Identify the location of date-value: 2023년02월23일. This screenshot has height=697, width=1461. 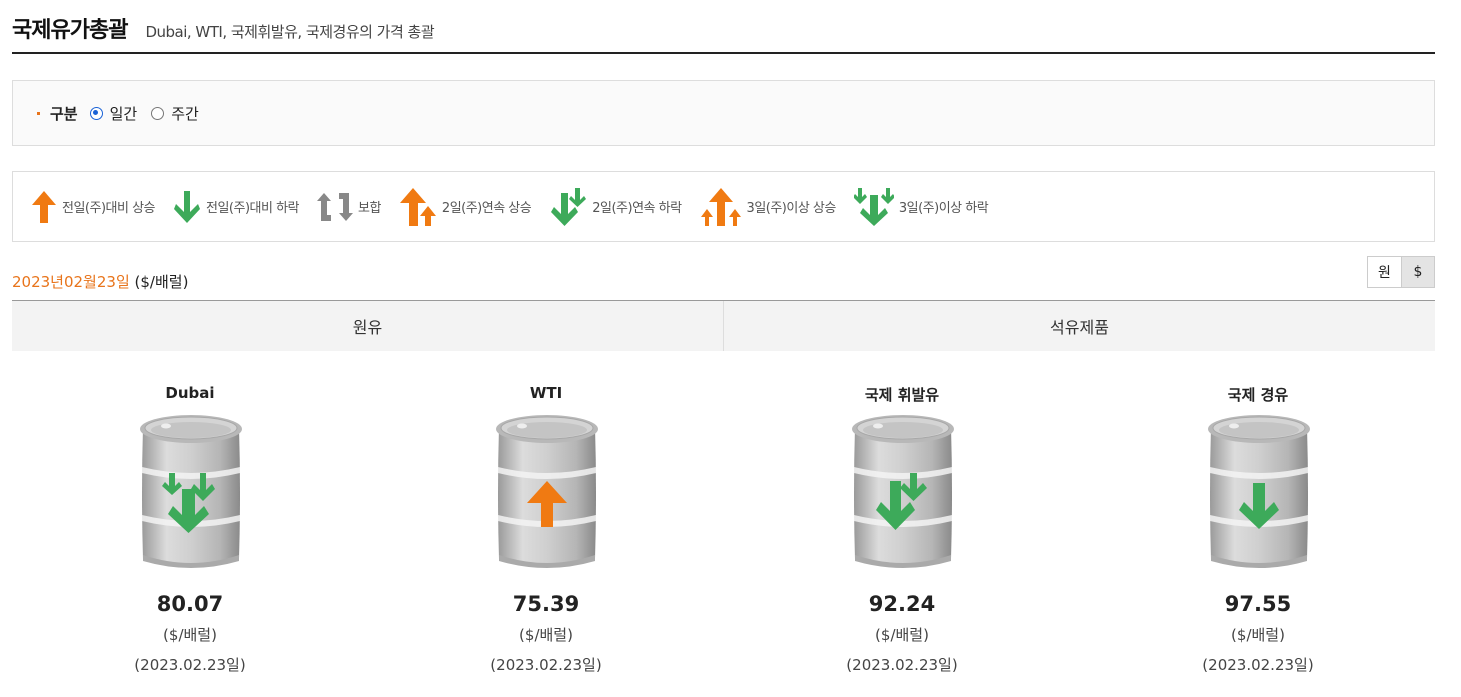
(71, 282).